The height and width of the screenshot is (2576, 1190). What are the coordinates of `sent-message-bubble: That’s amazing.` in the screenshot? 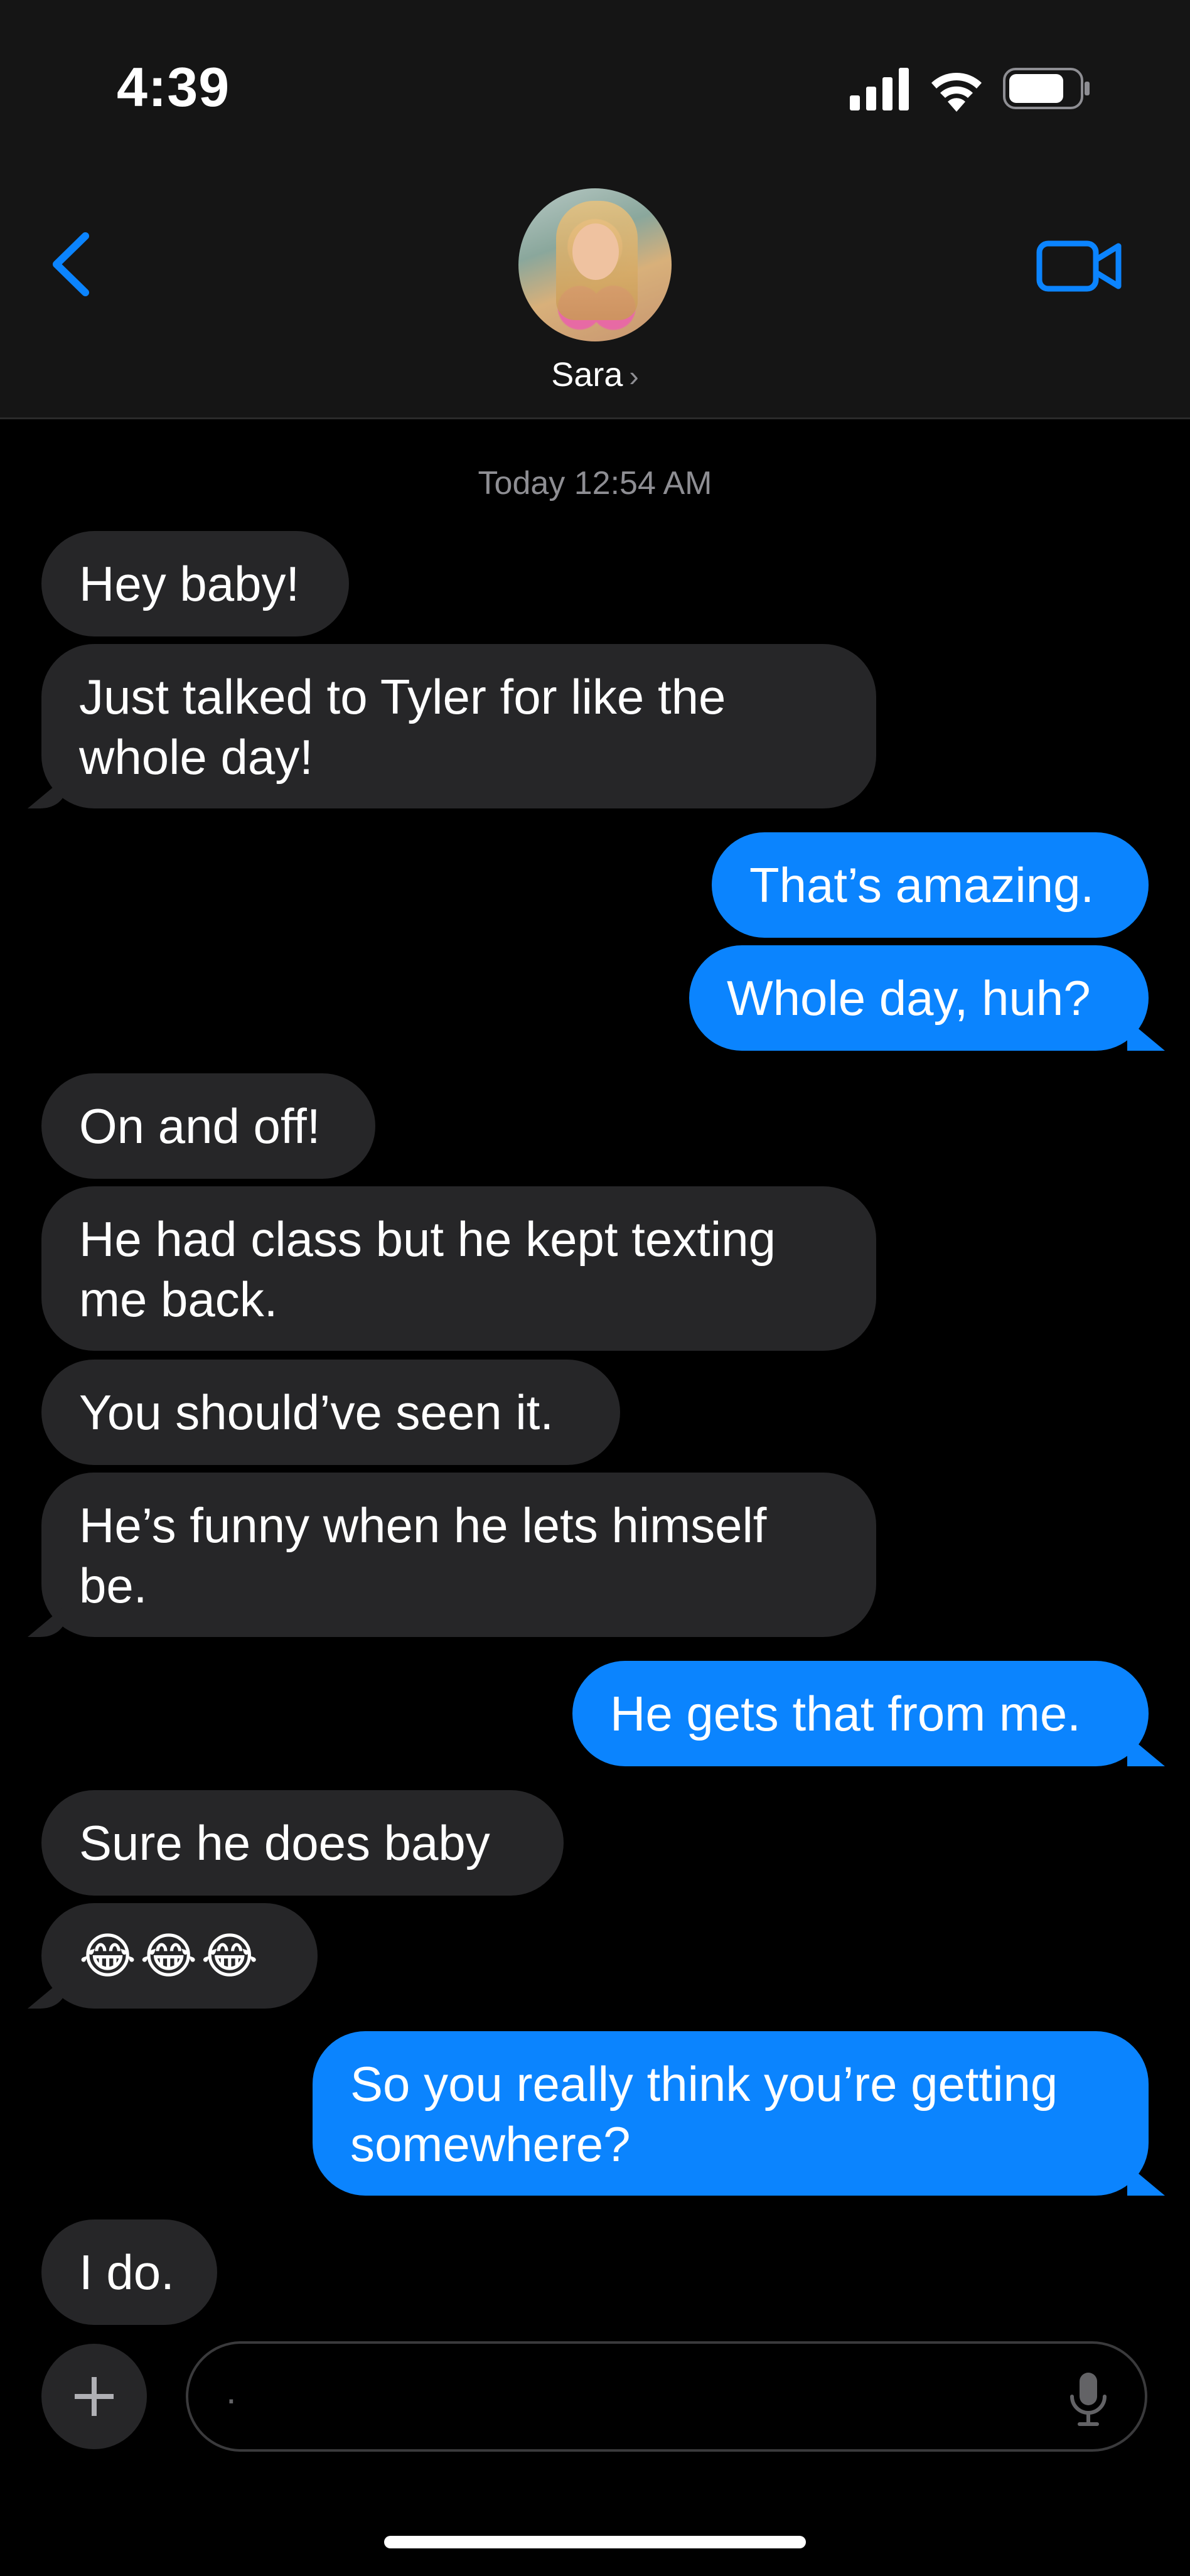 It's located at (930, 885).